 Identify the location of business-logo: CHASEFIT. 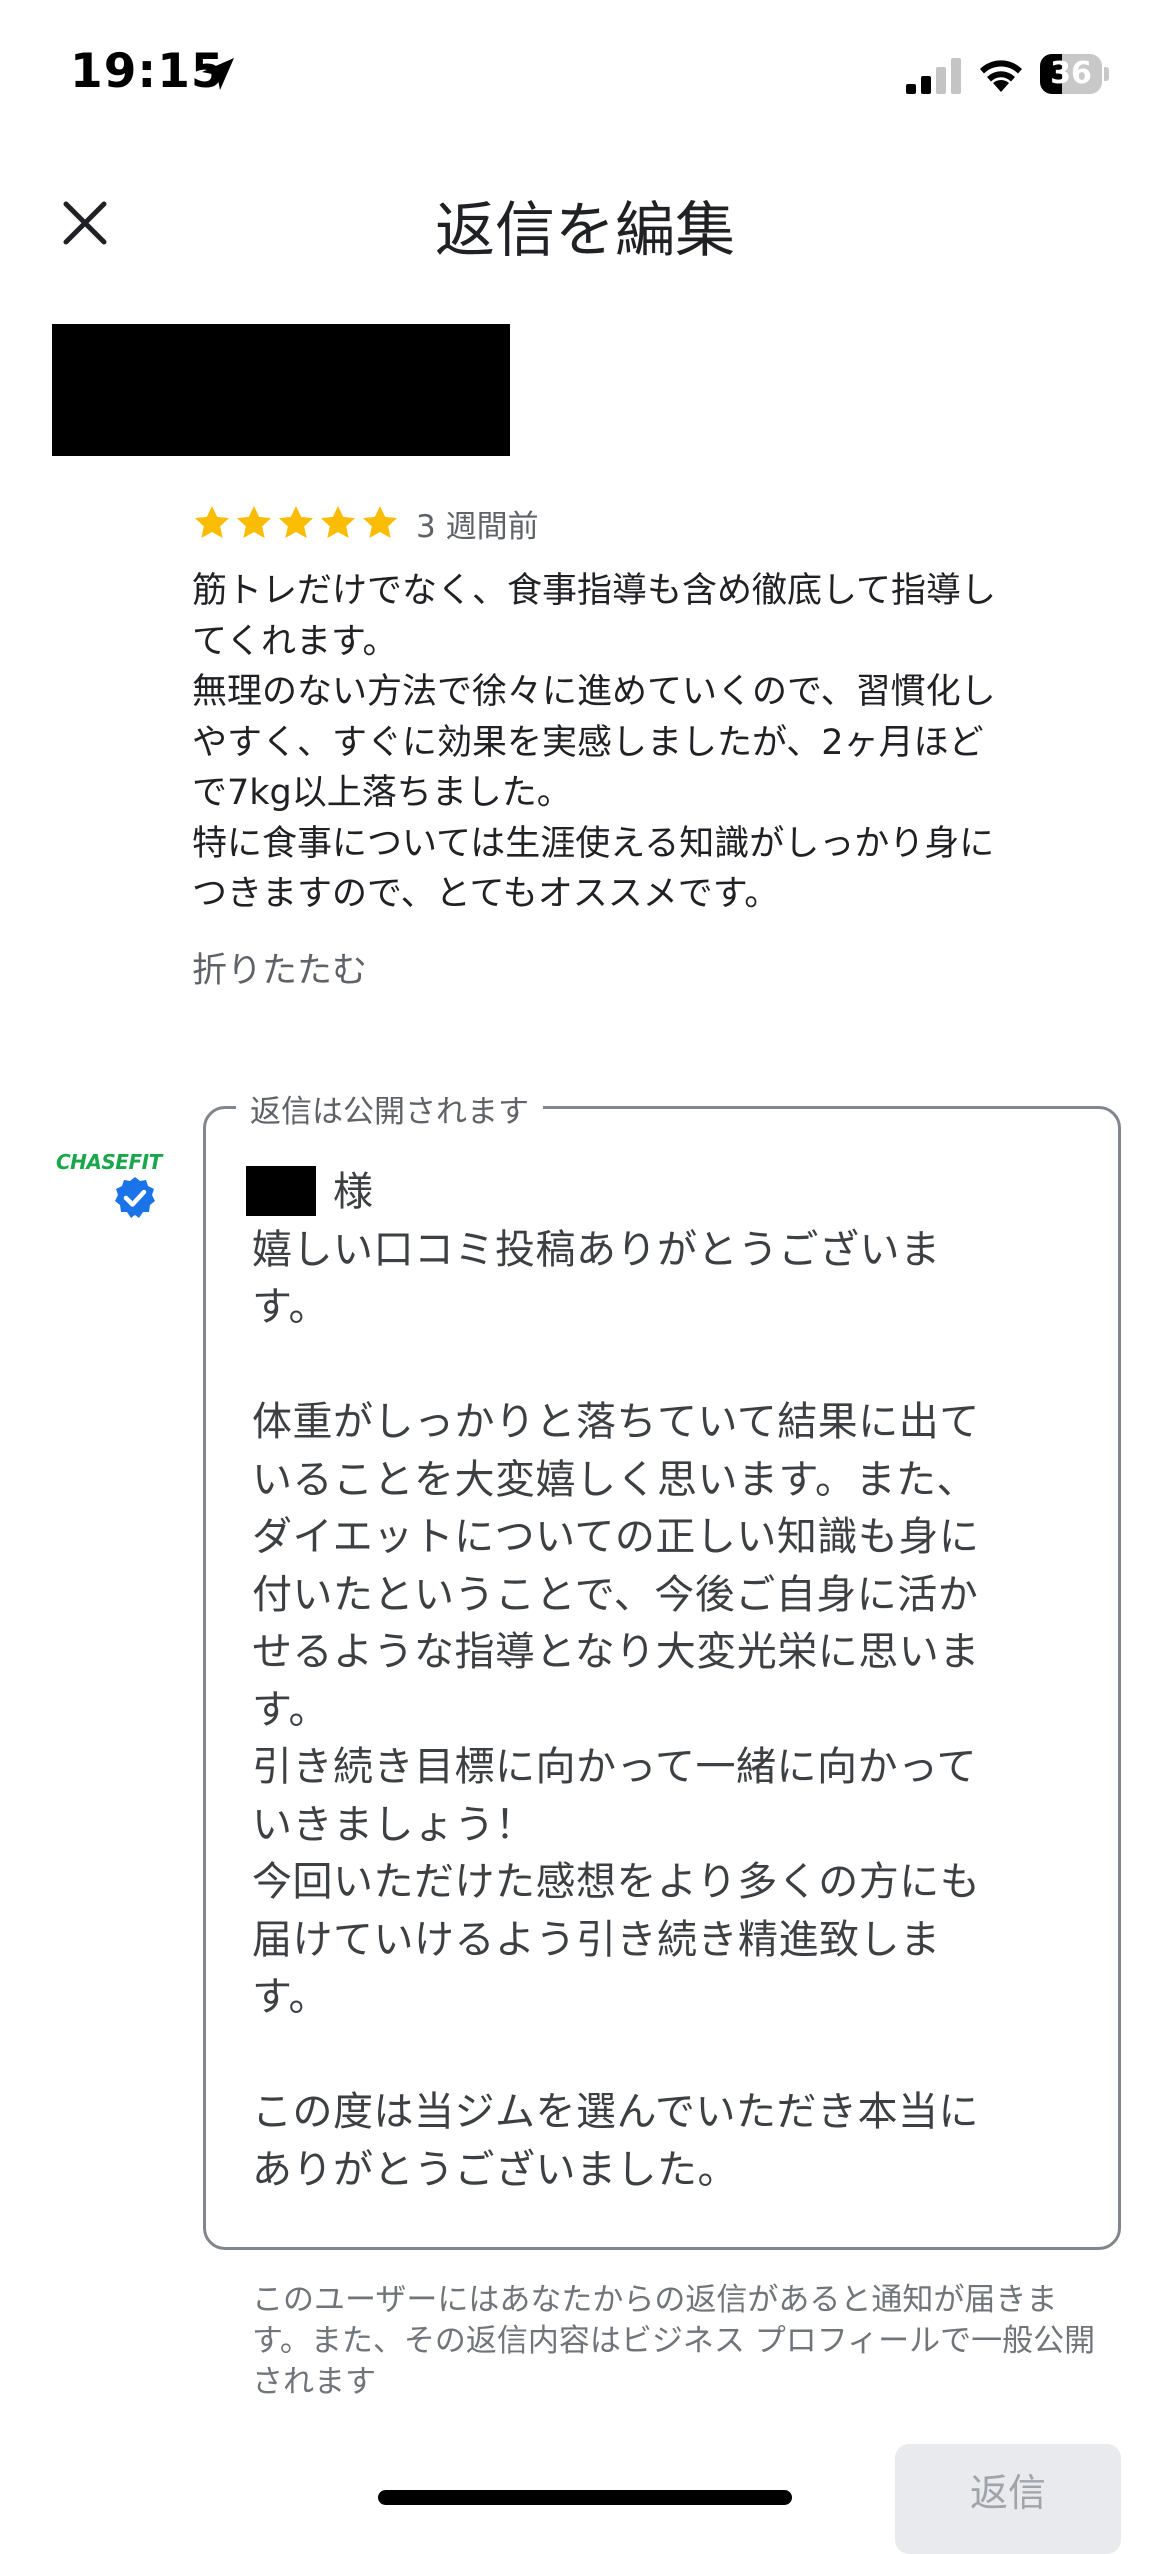
(109, 1162).